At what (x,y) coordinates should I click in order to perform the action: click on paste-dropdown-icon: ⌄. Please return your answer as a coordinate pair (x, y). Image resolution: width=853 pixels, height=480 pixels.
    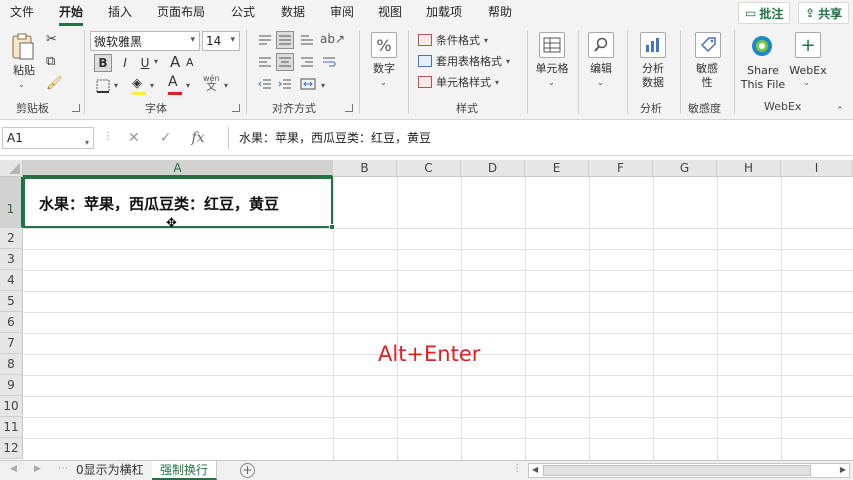
    Looking at the image, I should click on (21, 84).